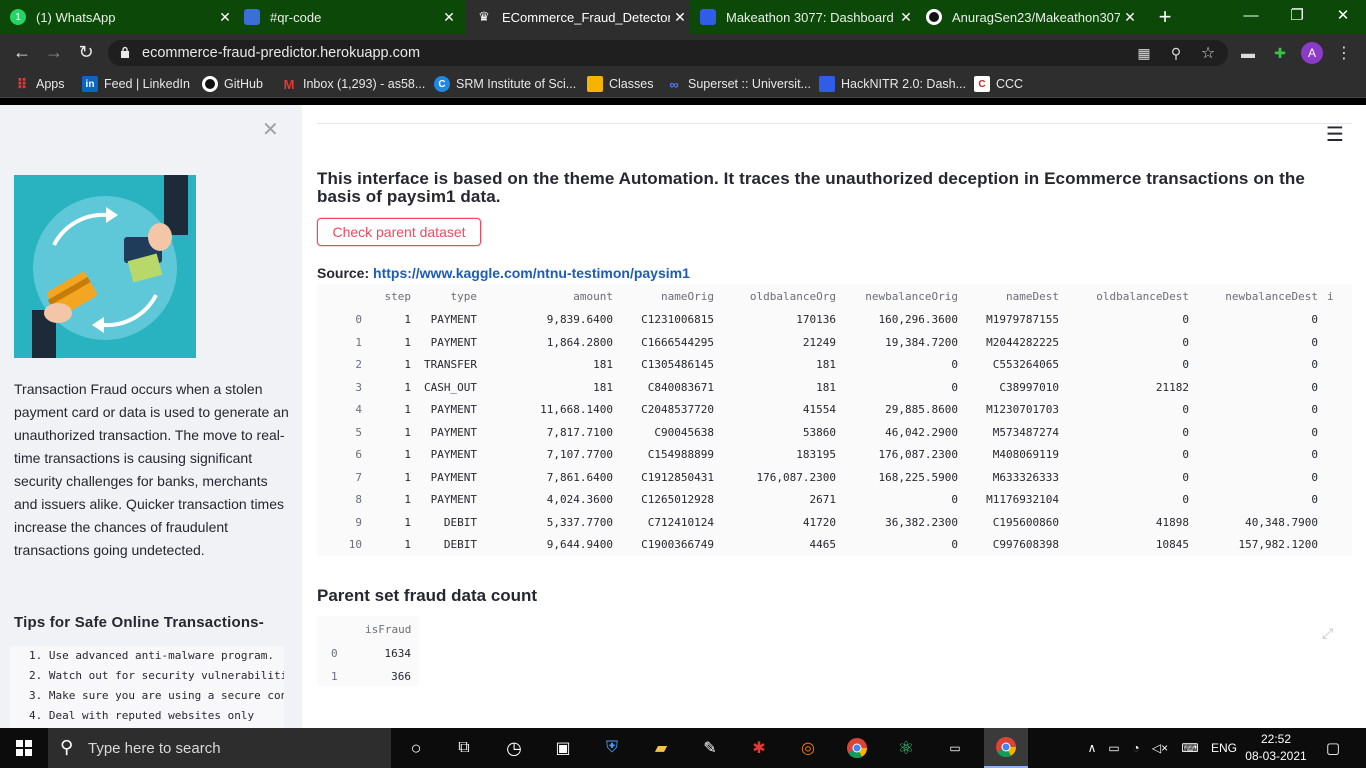  I want to click on column-header-nameDest: nameDest, so click(1032, 296).